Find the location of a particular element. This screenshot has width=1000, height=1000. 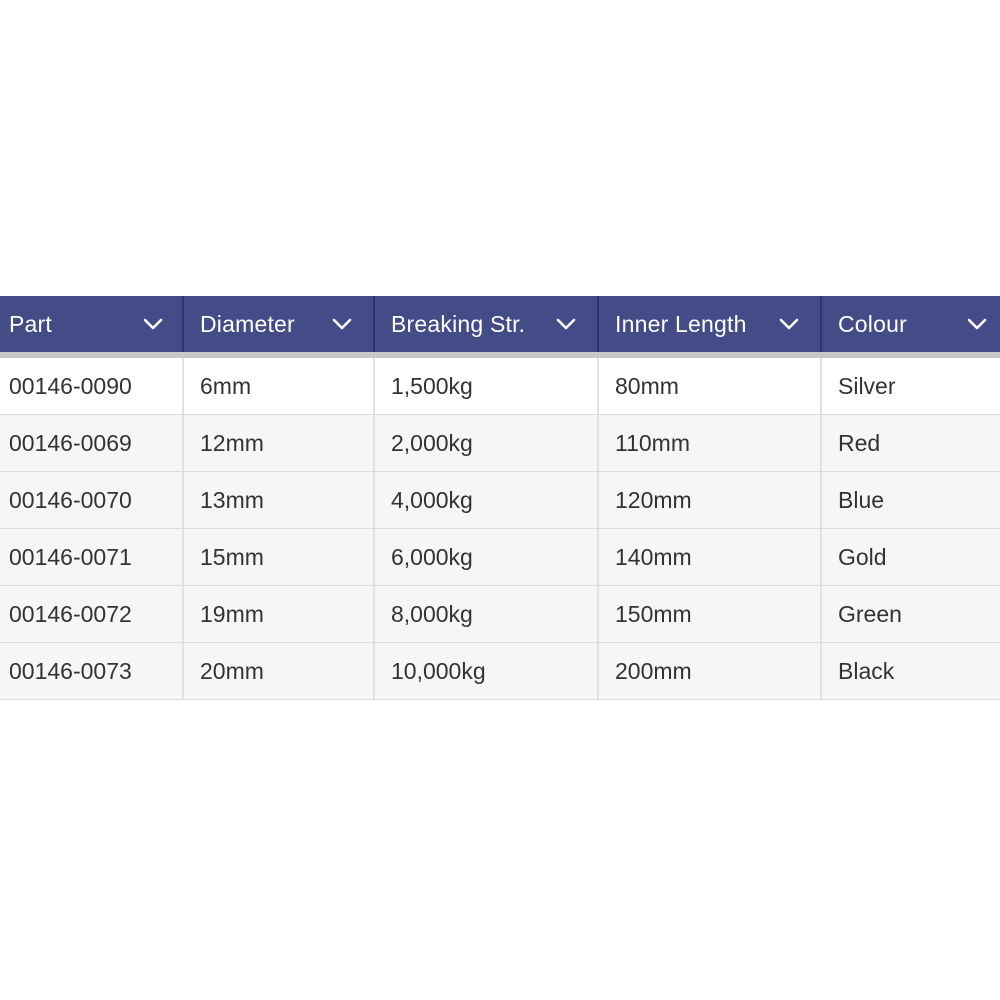

cell-inner-length: 80mm is located at coordinates (708, 386).